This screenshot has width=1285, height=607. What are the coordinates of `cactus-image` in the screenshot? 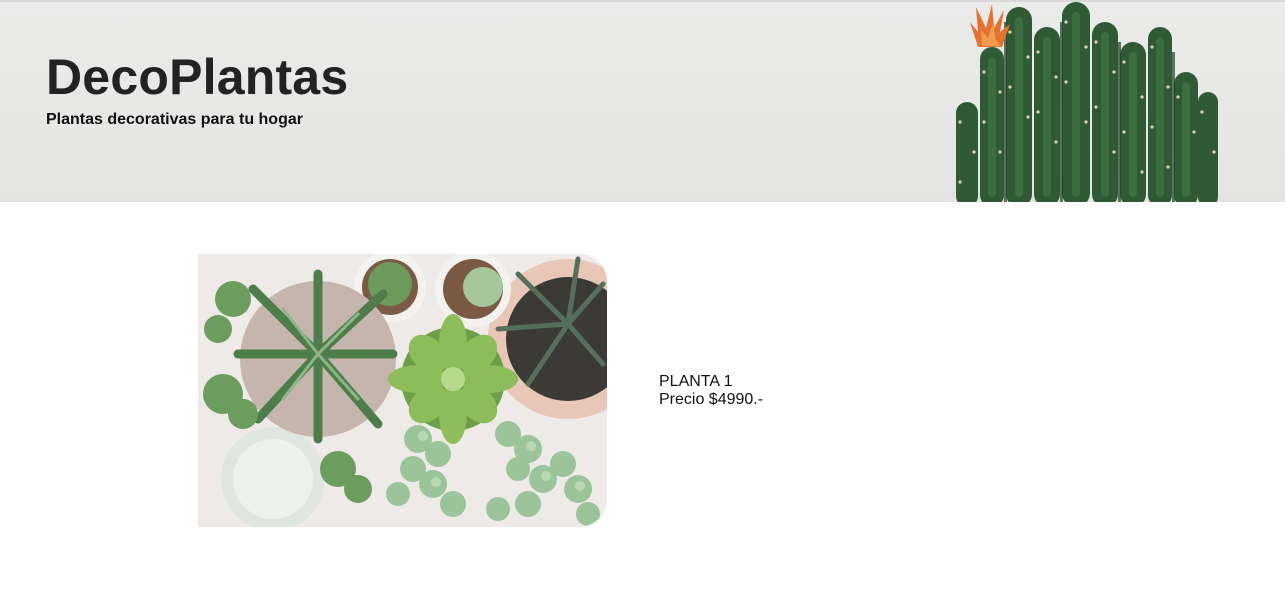 It's located at (1087, 102).